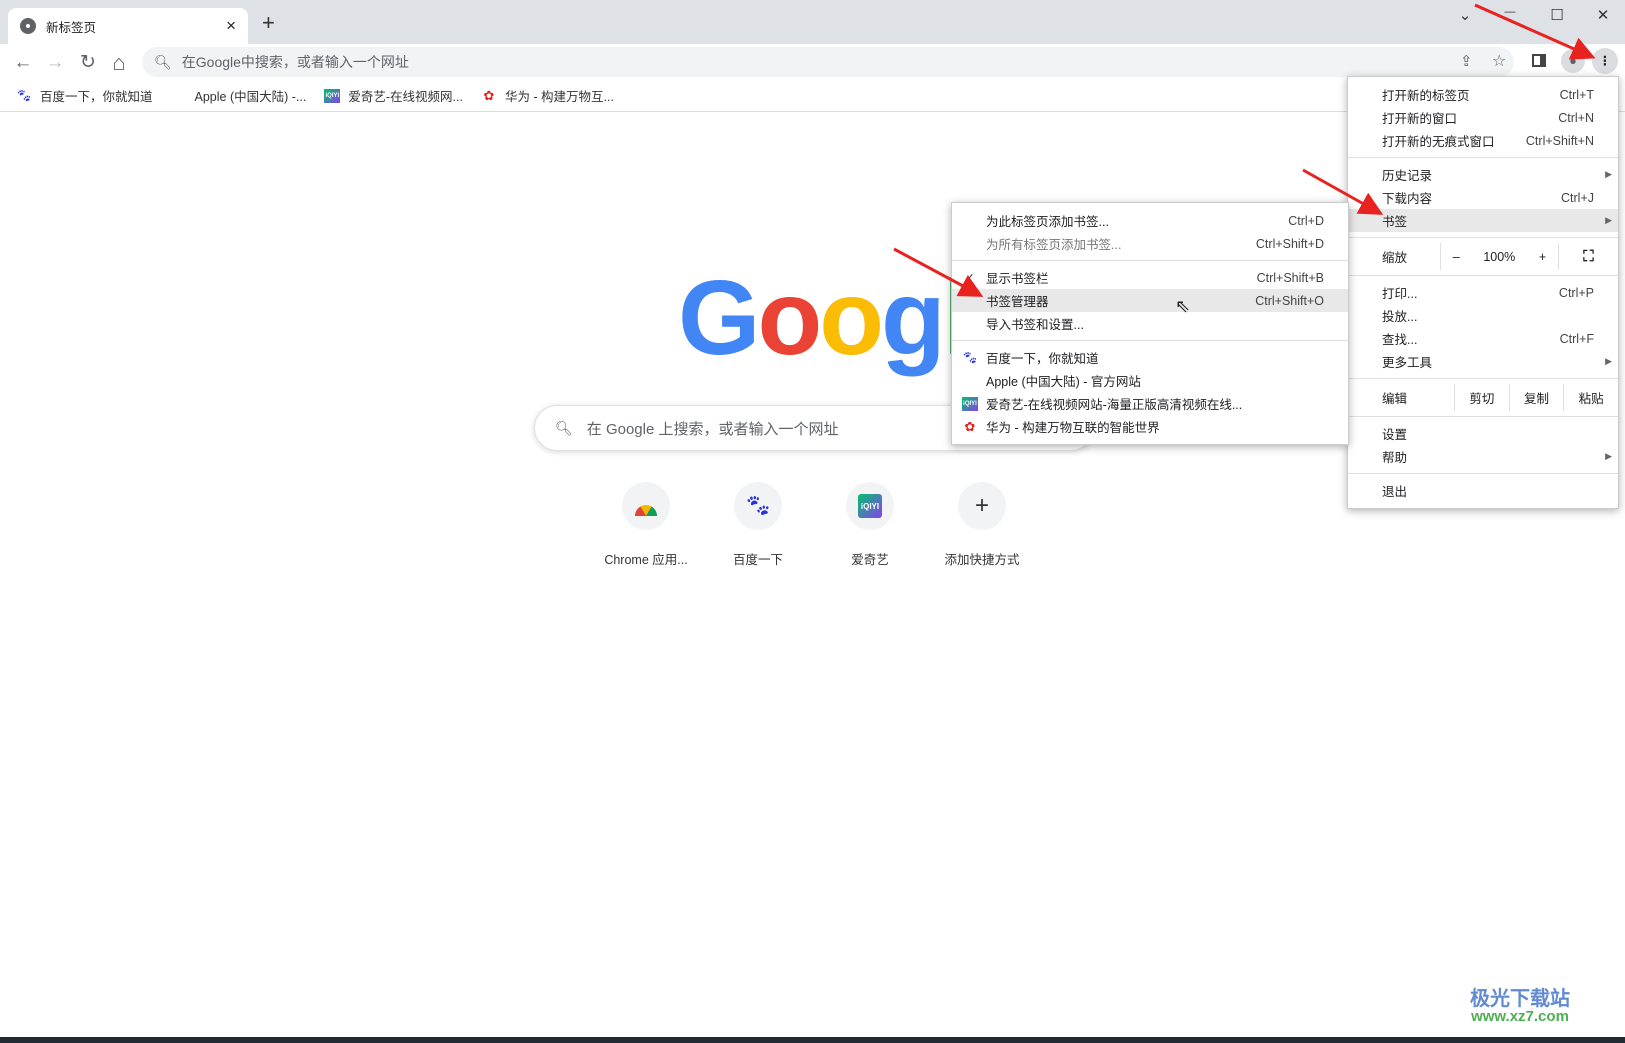  What do you see at coordinates (938, 272) in the screenshot?
I see `arrow-to-bookmark-manager` at bounding box center [938, 272].